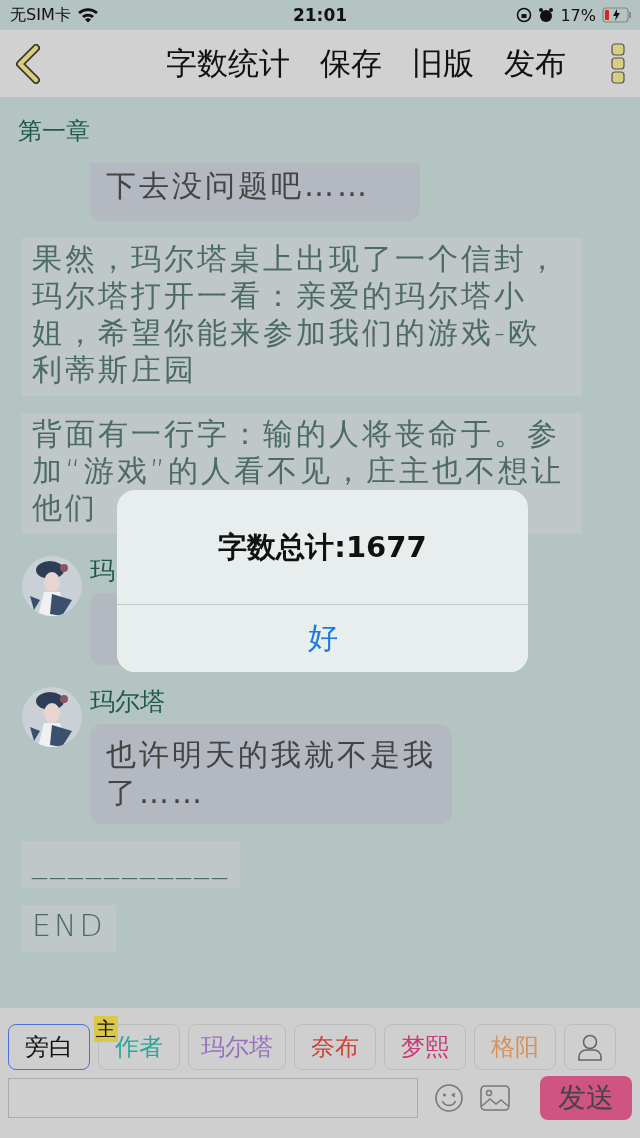 Image resolution: width=640 pixels, height=1138 pixels. I want to click on role-tab: 奈布, so click(335, 1047).